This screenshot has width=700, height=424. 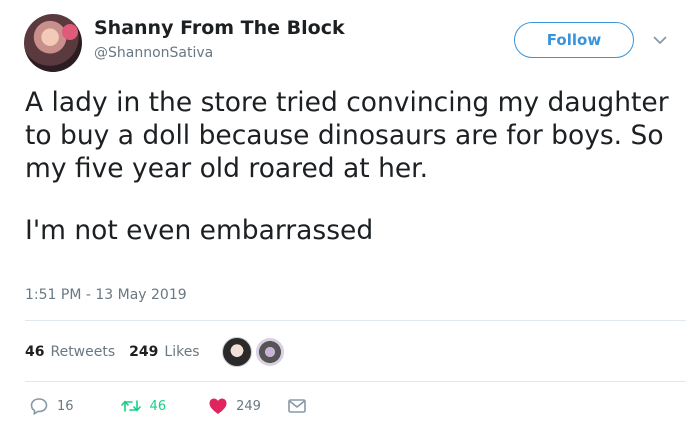 What do you see at coordinates (39, 406) in the screenshot?
I see `reply-icon` at bounding box center [39, 406].